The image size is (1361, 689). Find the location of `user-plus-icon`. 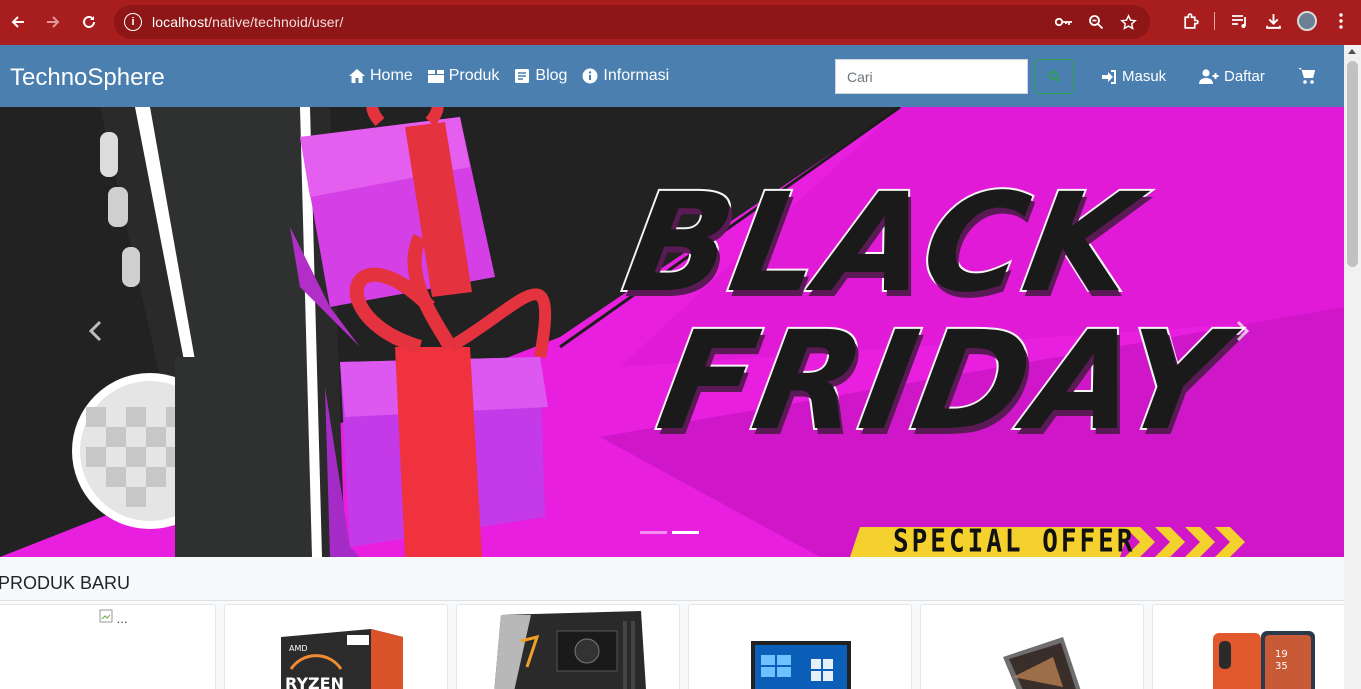

user-plus-icon is located at coordinates (1209, 76).